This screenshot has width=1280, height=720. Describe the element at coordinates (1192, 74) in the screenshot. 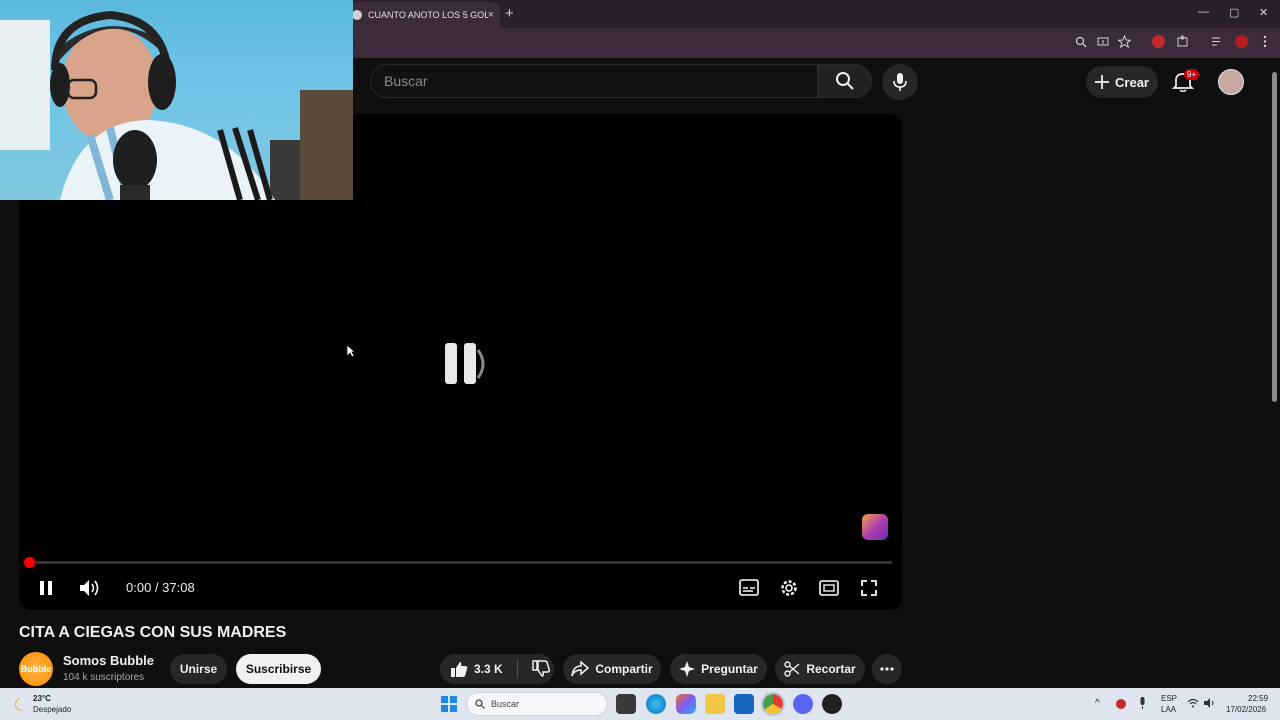

I see `notifications-badge: 9+` at that location.